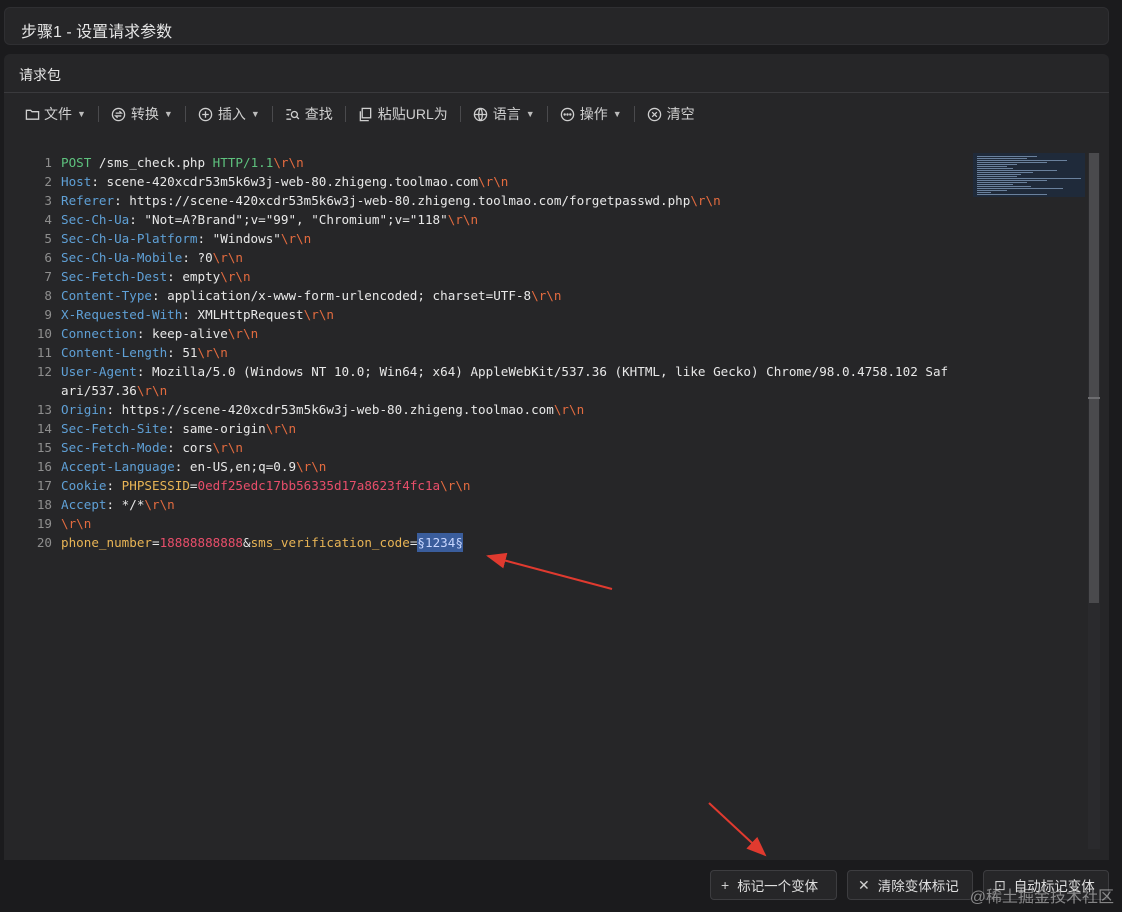 Image resolution: width=1122 pixels, height=912 pixels. What do you see at coordinates (44, 352) in the screenshot?
I see `line-number: 11` at bounding box center [44, 352].